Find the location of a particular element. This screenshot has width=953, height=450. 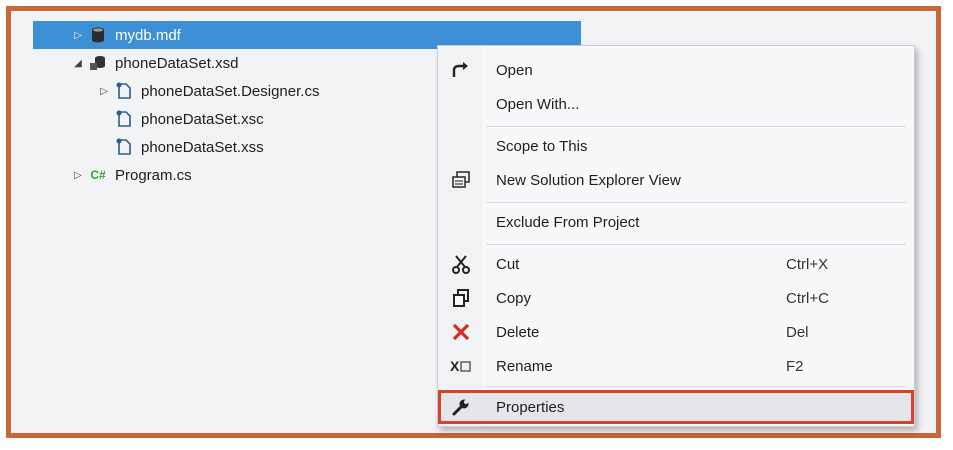

menu-item-properties: Properties is located at coordinates (676, 407).